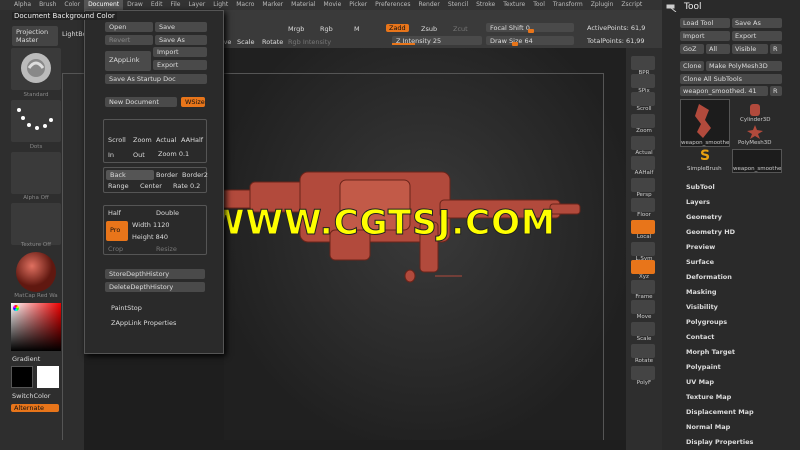 The image size is (800, 450). I want to click on tool-subpalette-polypaint: Polypaint, so click(703, 367).